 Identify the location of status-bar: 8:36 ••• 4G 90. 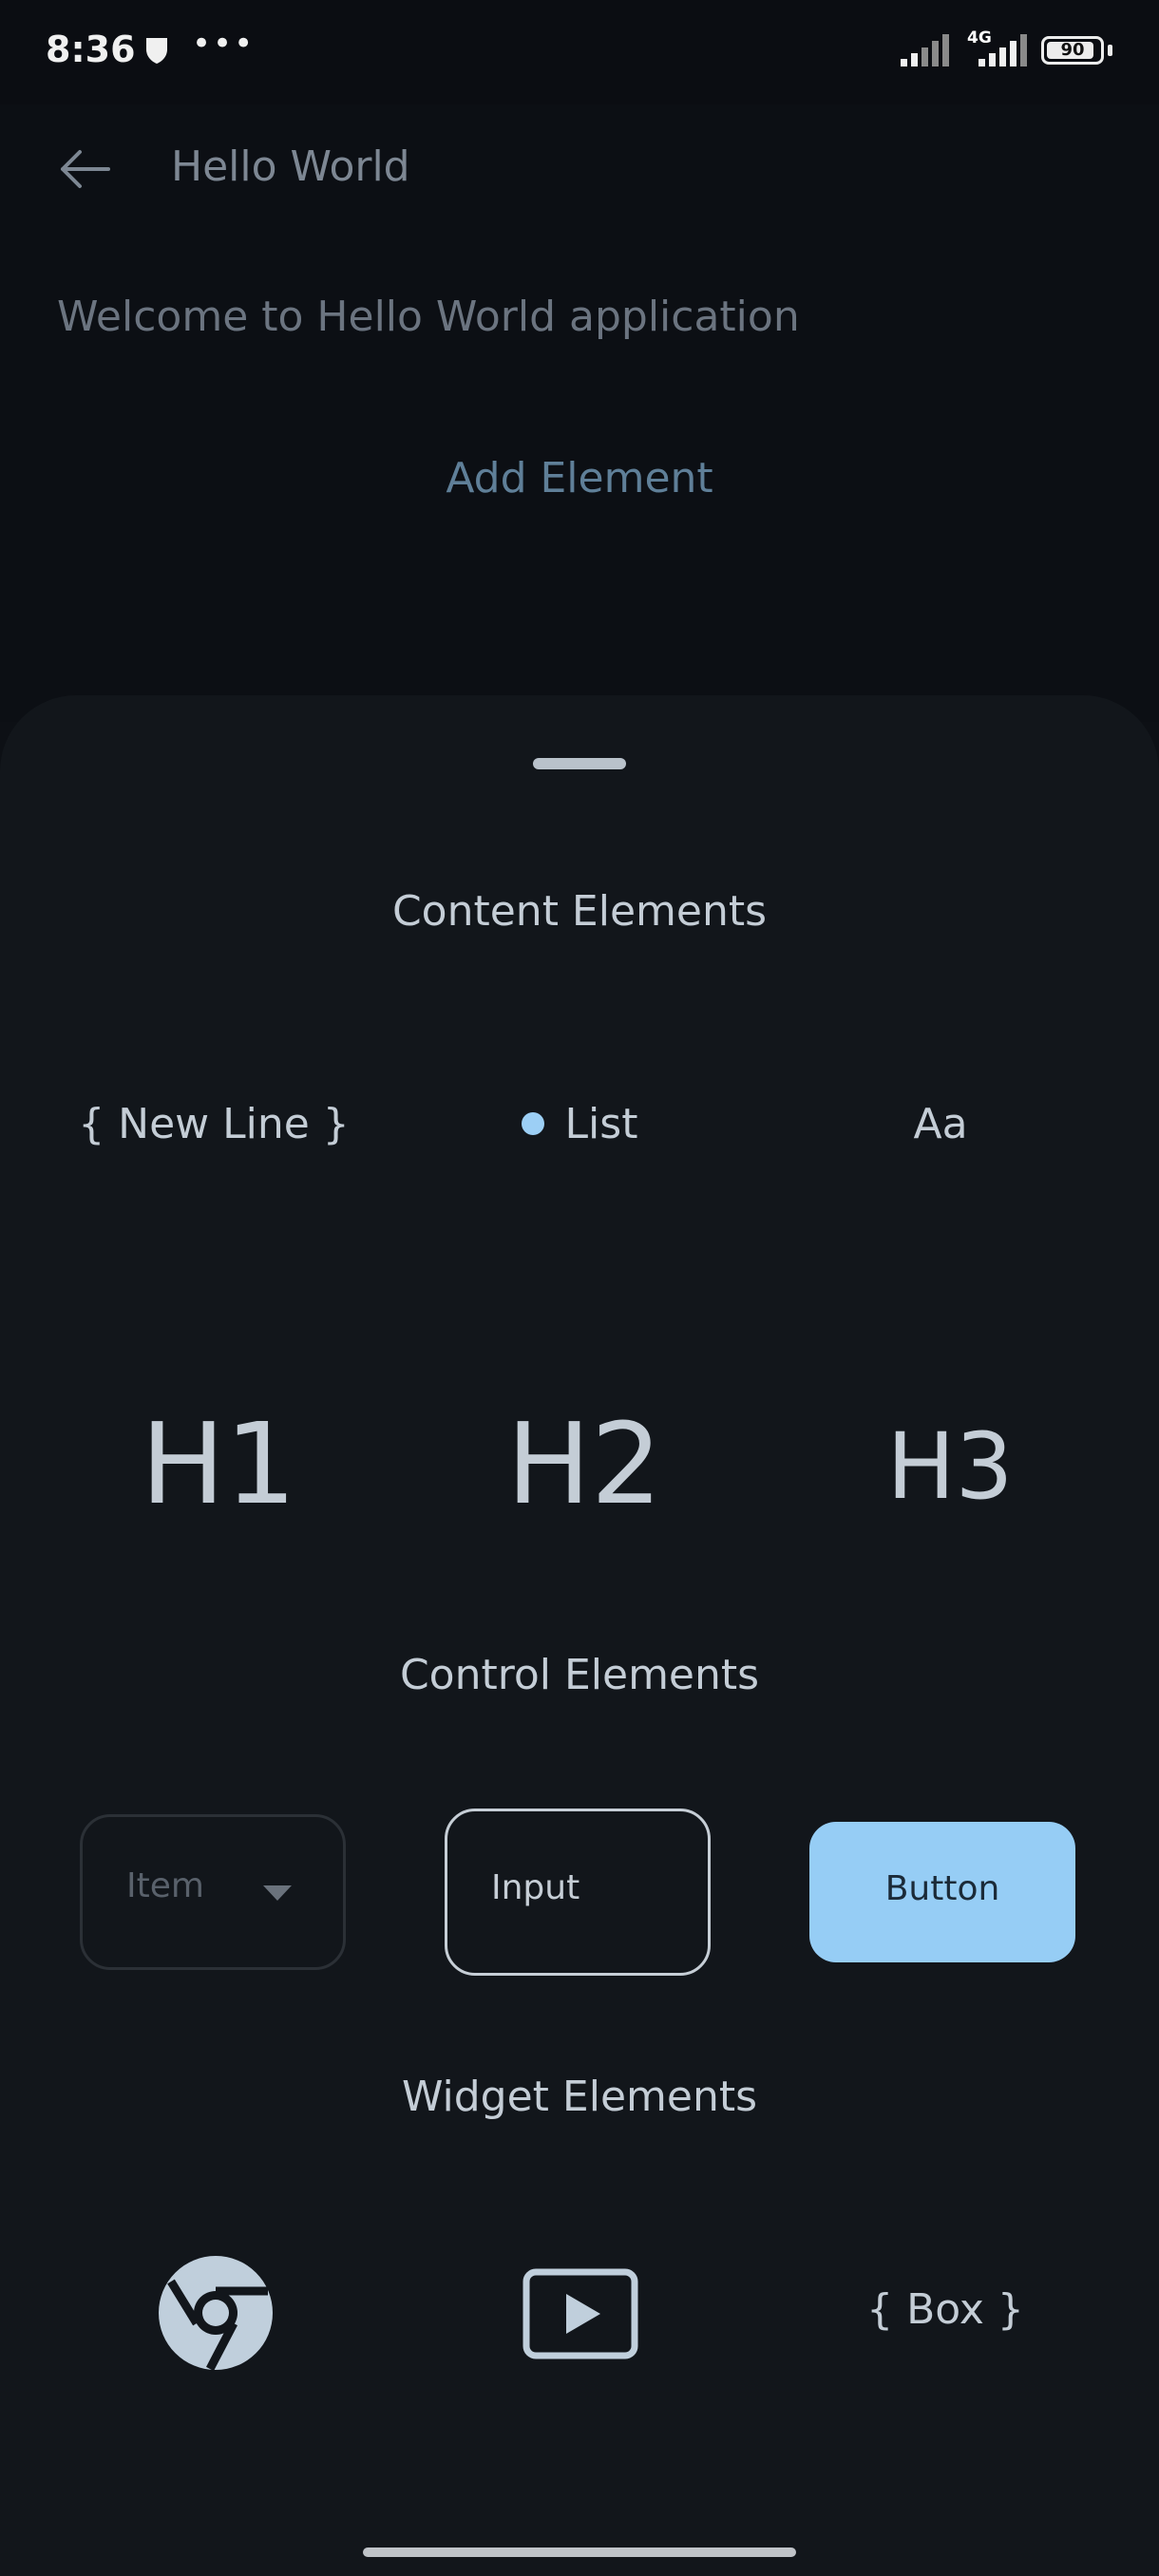
(579, 52).